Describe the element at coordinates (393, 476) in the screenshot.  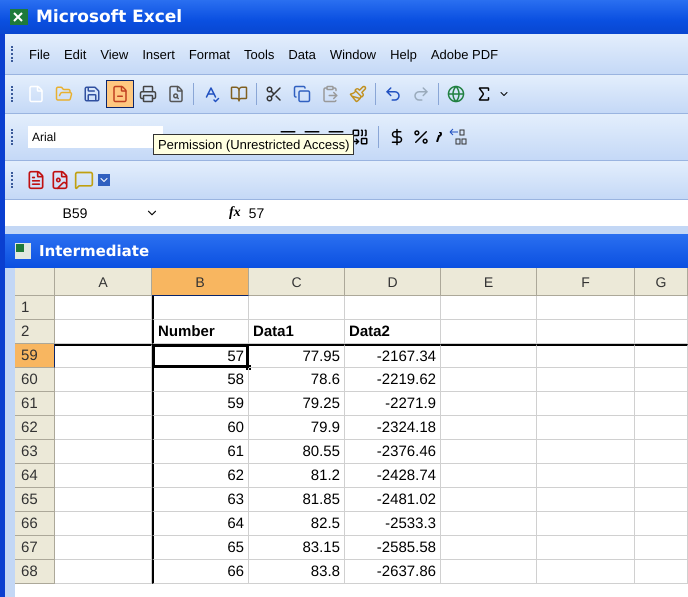
I see `table-cell: -2428.74` at that location.